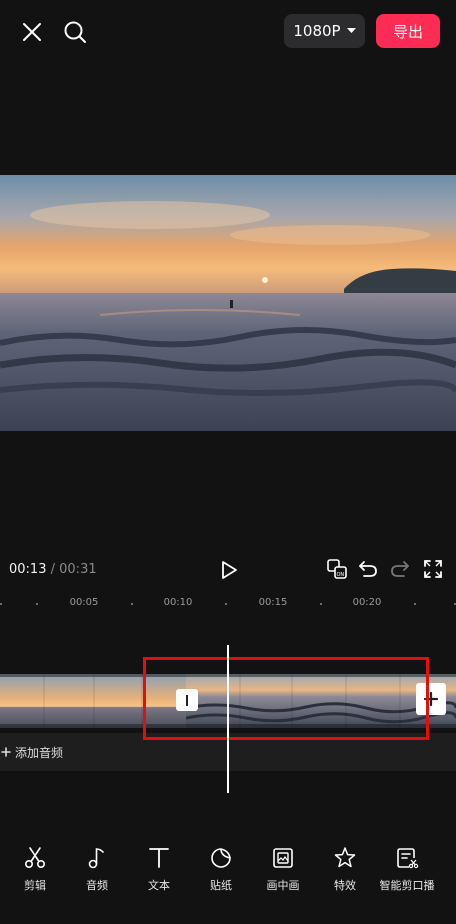 The image size is (456, 924). I want to click on ruler-label: 00:15, so click(273, 602).